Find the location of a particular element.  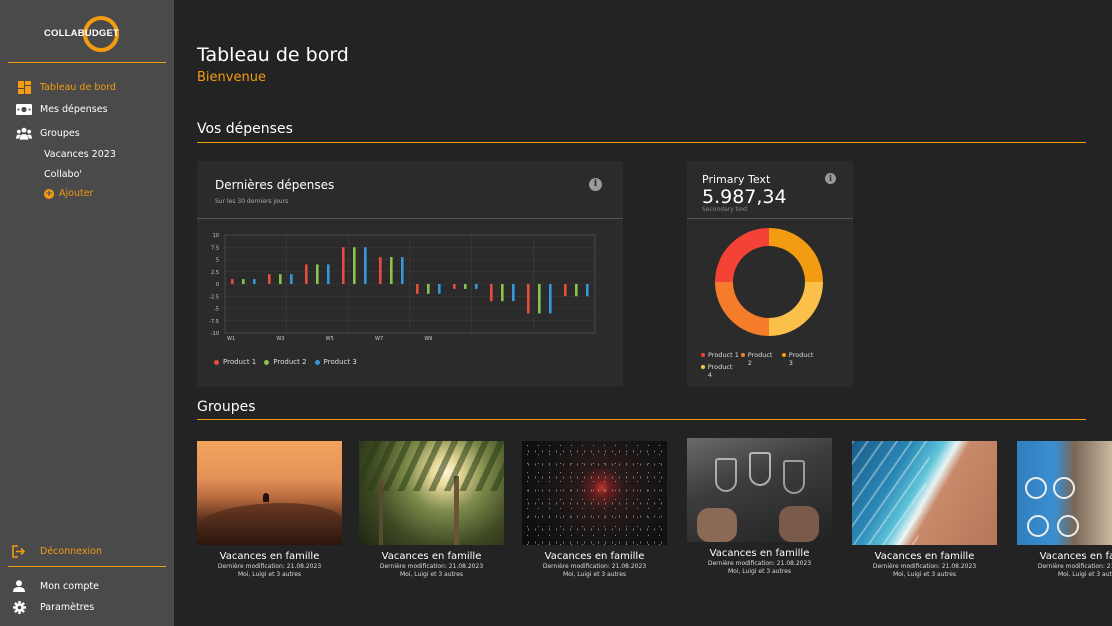

sidebar-group-item: Collabo' is located at coordinates (63, 174).